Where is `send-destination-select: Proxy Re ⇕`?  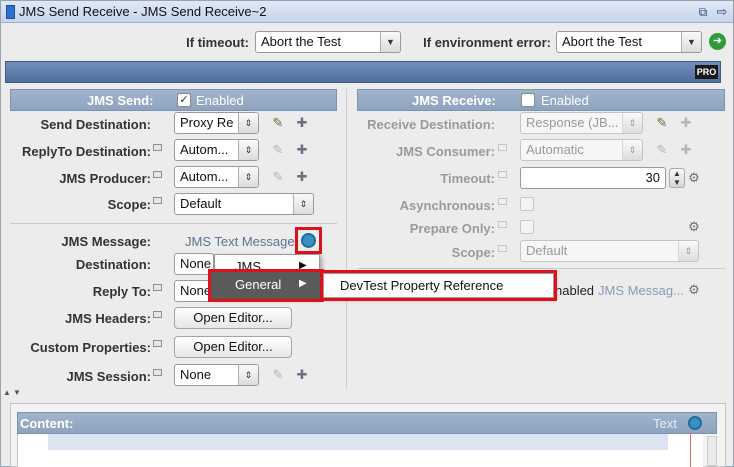
send-destination-select: Proxy Re ⇕ is located at coordinates (216, 123).